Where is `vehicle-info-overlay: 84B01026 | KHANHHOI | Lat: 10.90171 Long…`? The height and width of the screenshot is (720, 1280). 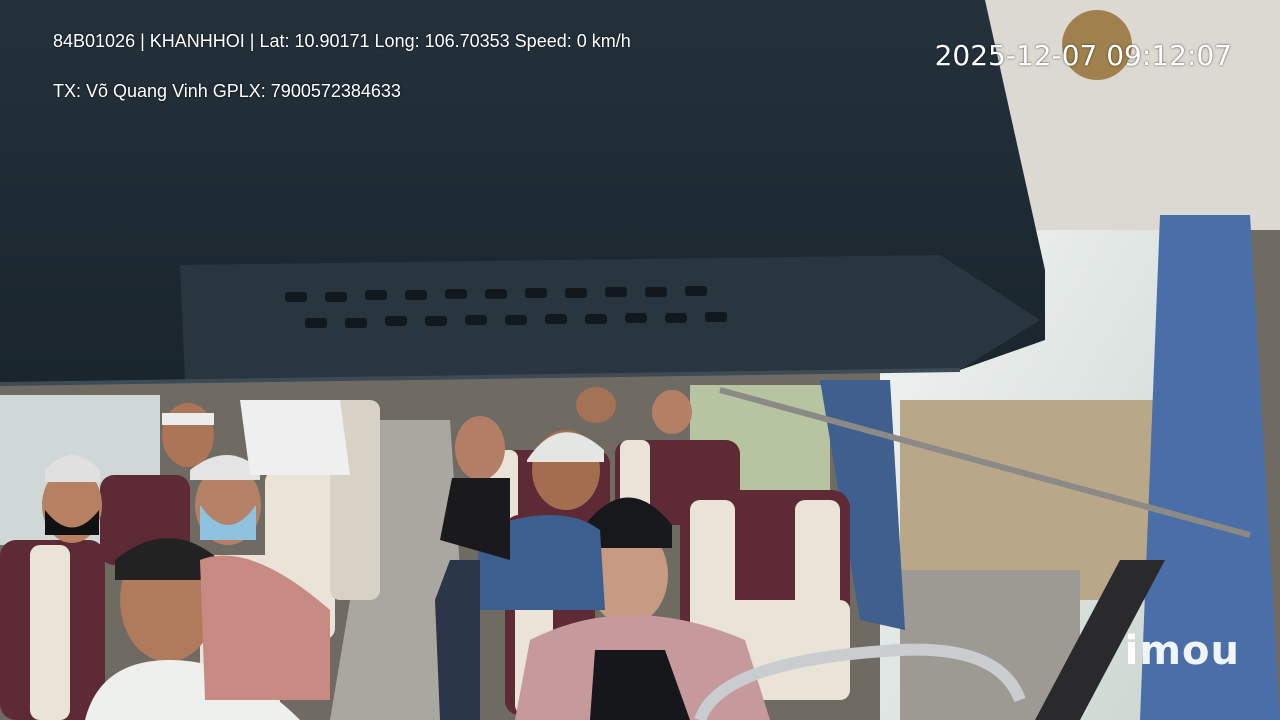
vehicle-info-overlay: 84B01026 | KHANHHOI | Lat: 10.90171 Long… is located at coordinates (342, 41).